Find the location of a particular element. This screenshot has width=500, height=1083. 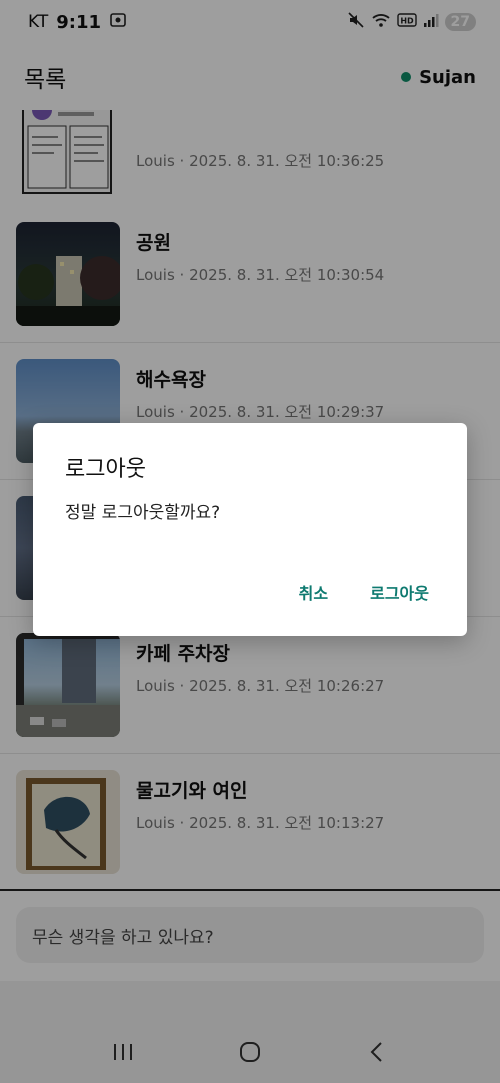

dialog-title: 로그아웃 is located at coordinates (105, 469).